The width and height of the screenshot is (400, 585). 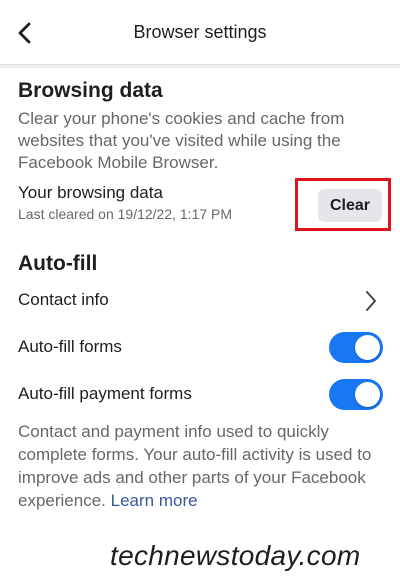 What do you see at coordinates (105, 393) in the screenshot?
I see `autofill-payment-forms-label: Auto-fill payment forms` at bounding box center [105, 393].